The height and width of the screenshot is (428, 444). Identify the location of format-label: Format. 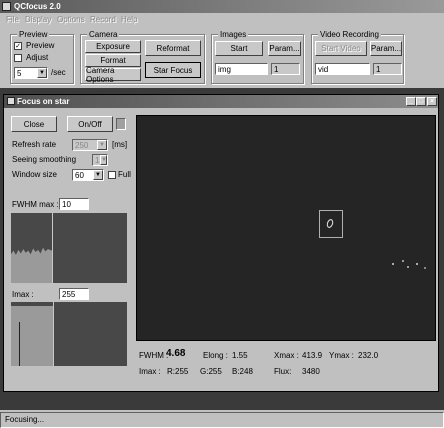
(113, 60).